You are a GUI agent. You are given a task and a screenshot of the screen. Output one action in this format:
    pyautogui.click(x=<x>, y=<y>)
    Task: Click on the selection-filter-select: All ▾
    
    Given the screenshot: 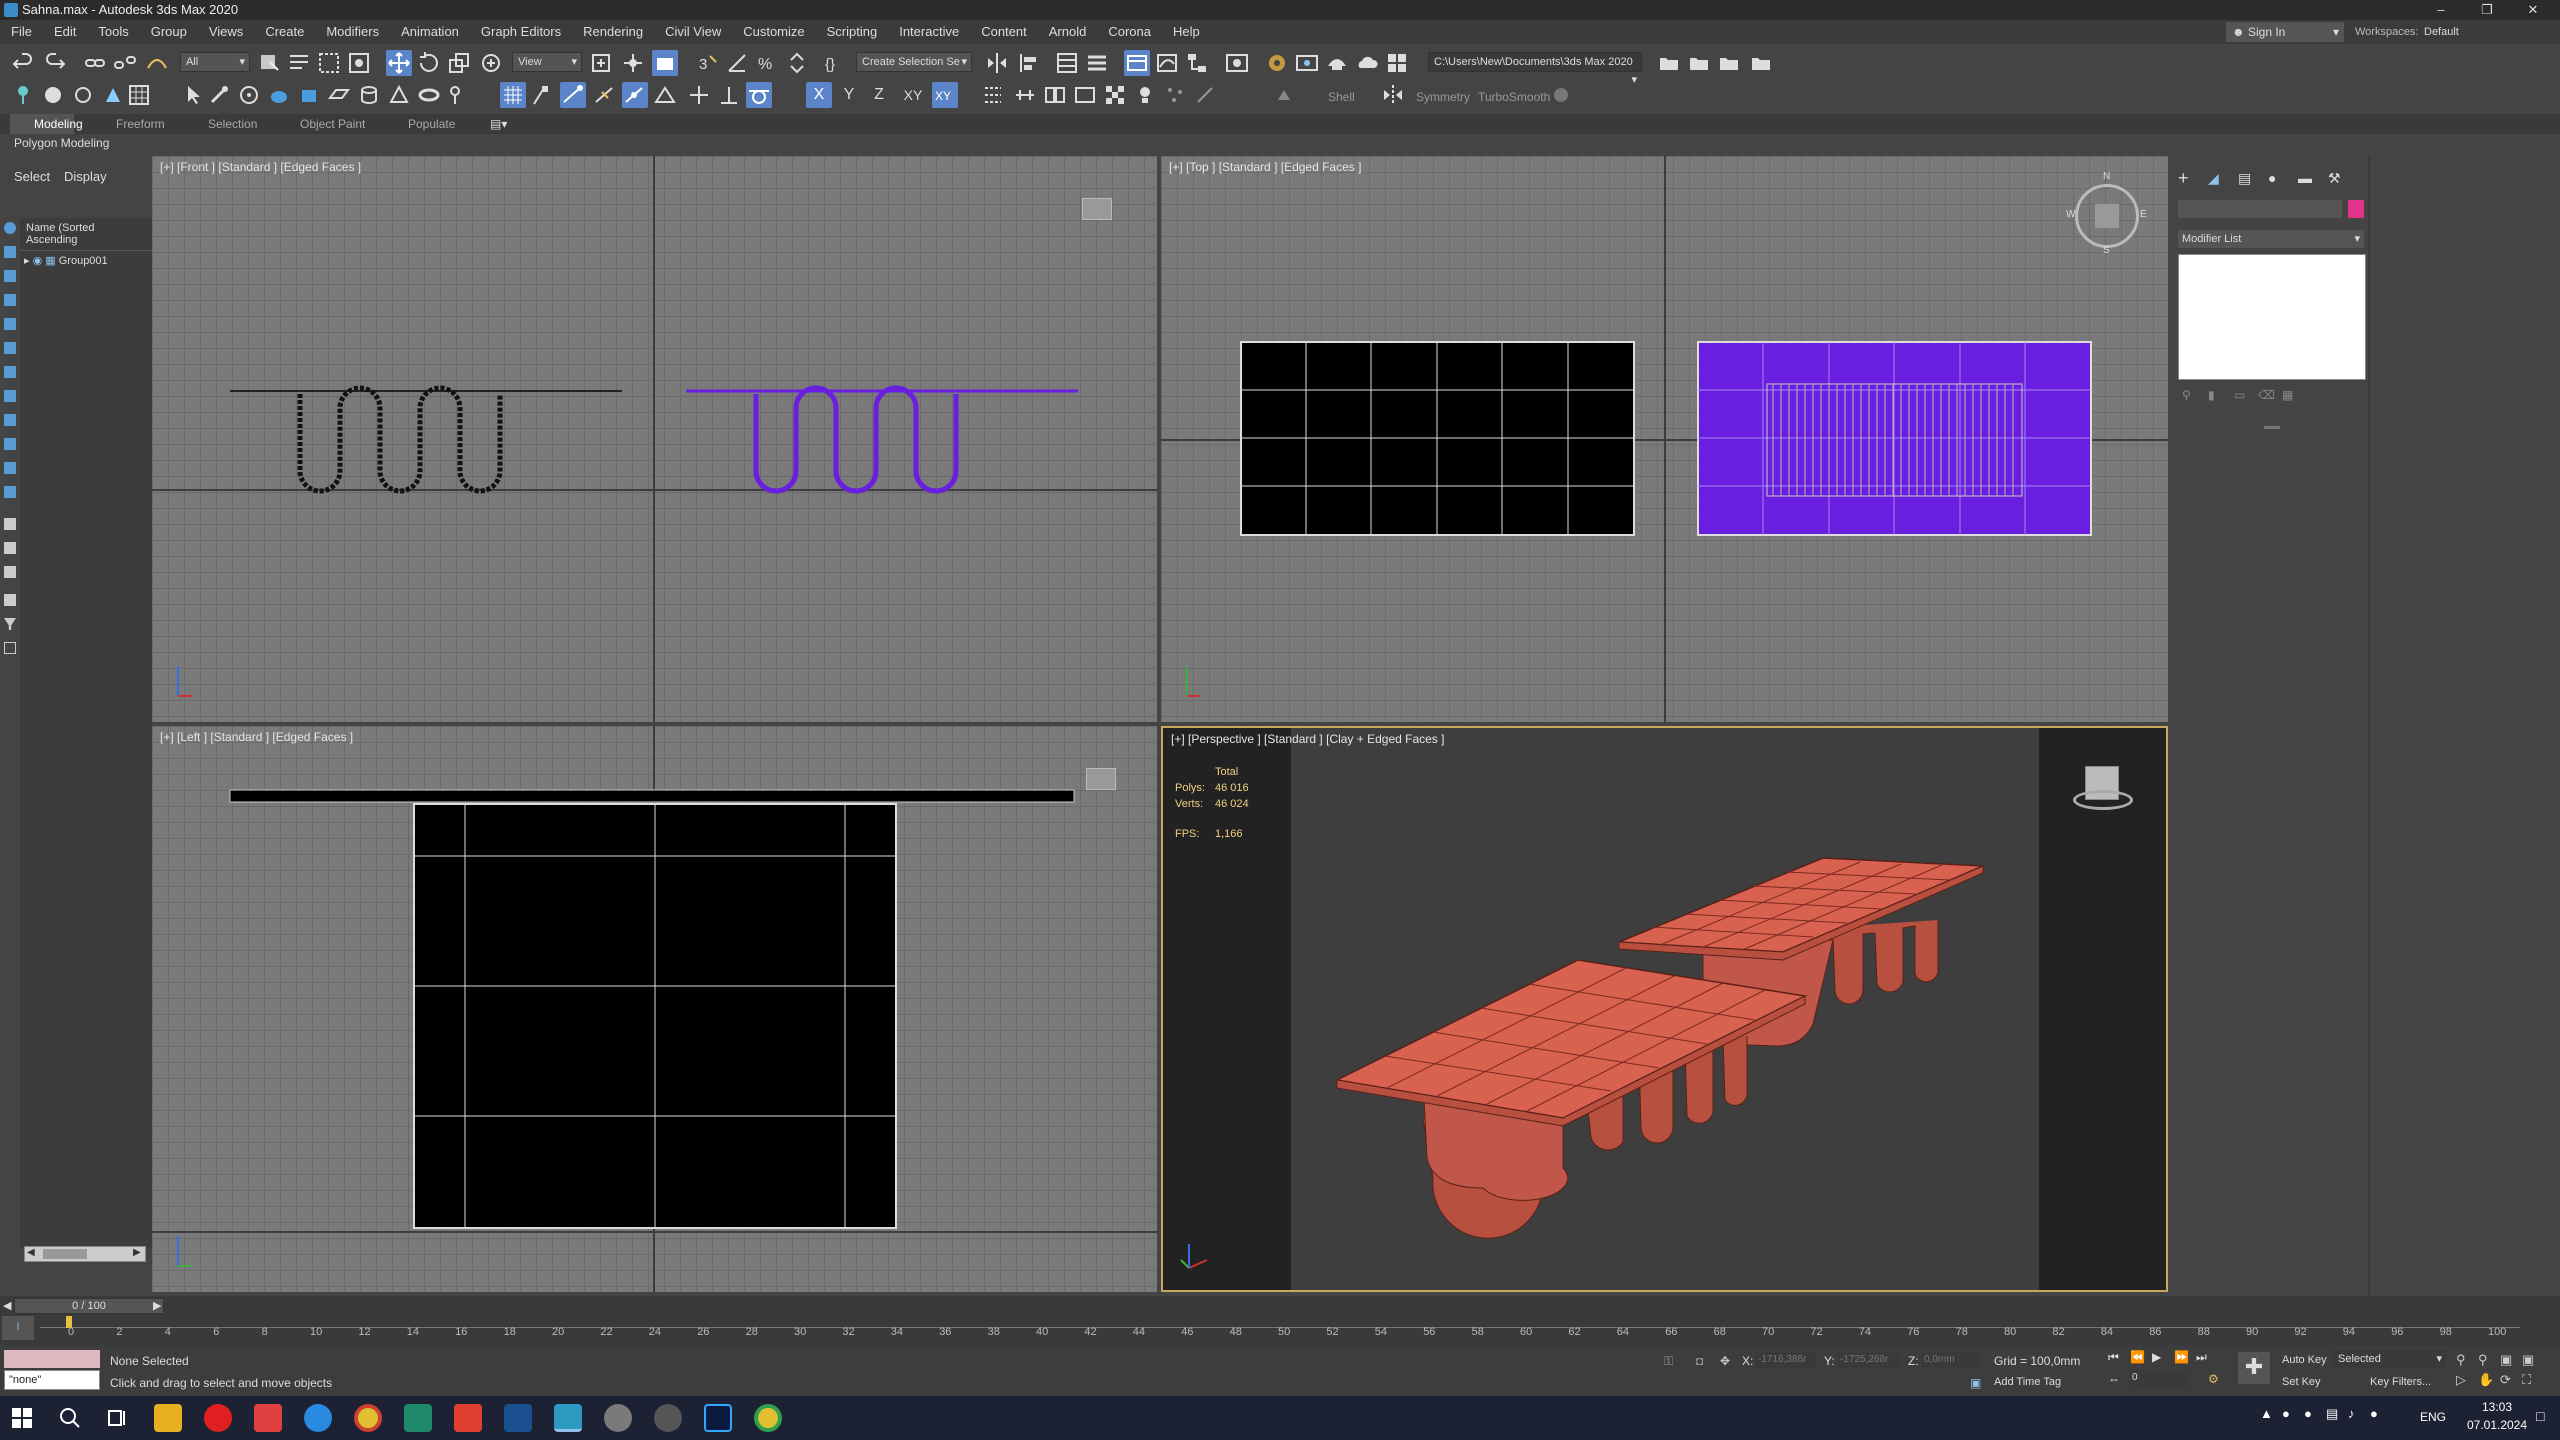 What is the action you would take?
    pyautogui.click(x=215, y=62)
    